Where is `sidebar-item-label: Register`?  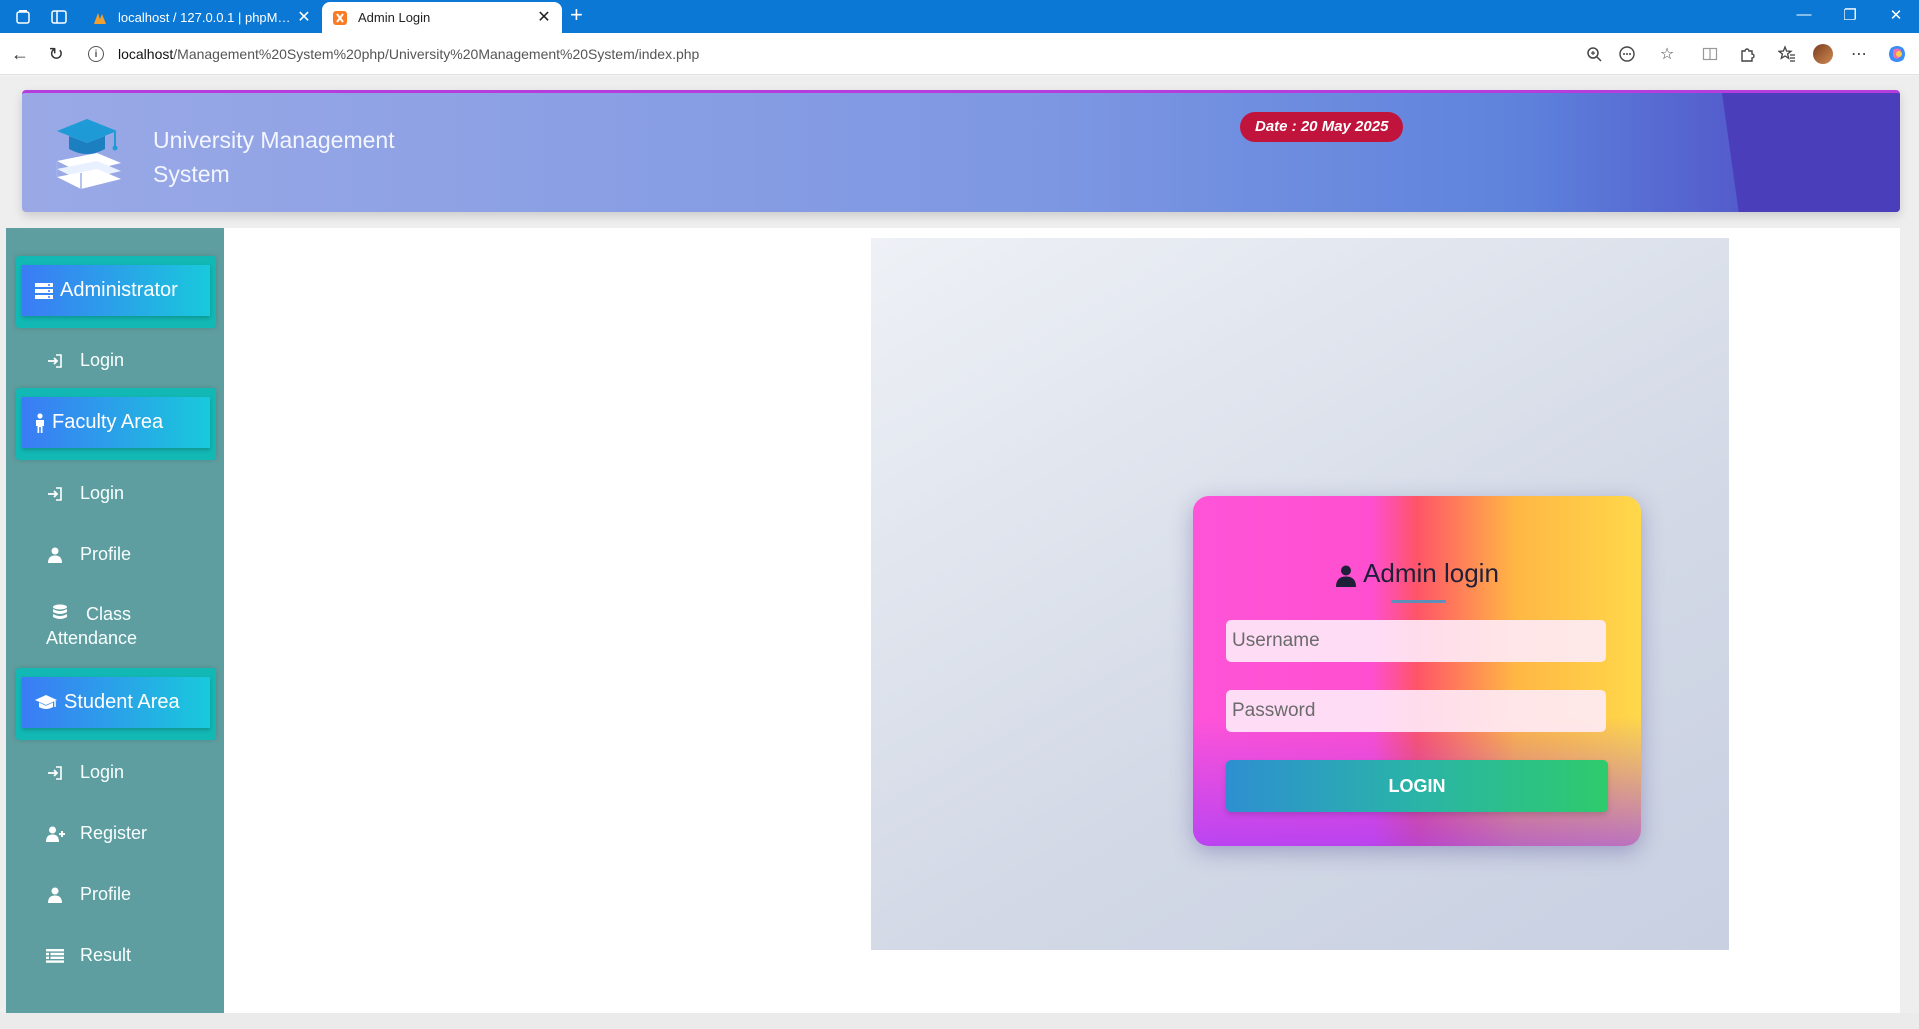
sidebar-item-label: Register is located at coordinates (114, 833).